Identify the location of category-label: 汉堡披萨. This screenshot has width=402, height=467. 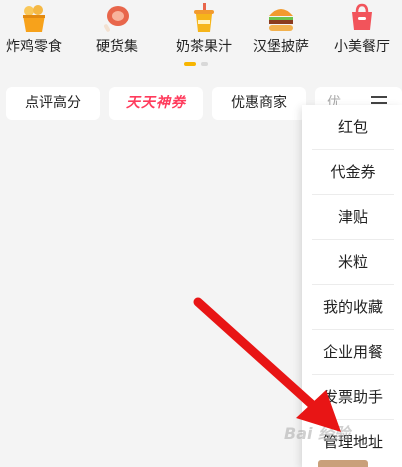
(281, 47).